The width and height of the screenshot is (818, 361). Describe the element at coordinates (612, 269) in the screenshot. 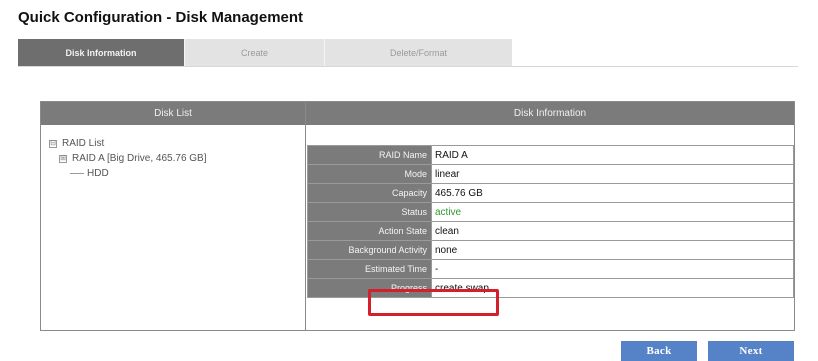

I see `row-value: -` at that location.